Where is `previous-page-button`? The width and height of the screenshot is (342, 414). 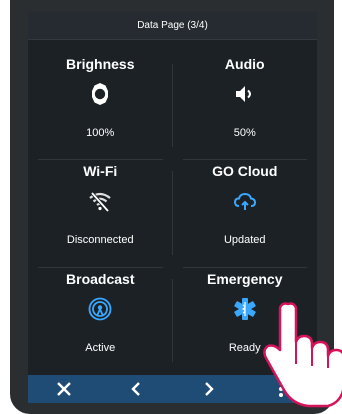
previous-page-button is located at coordinates (136, 389).